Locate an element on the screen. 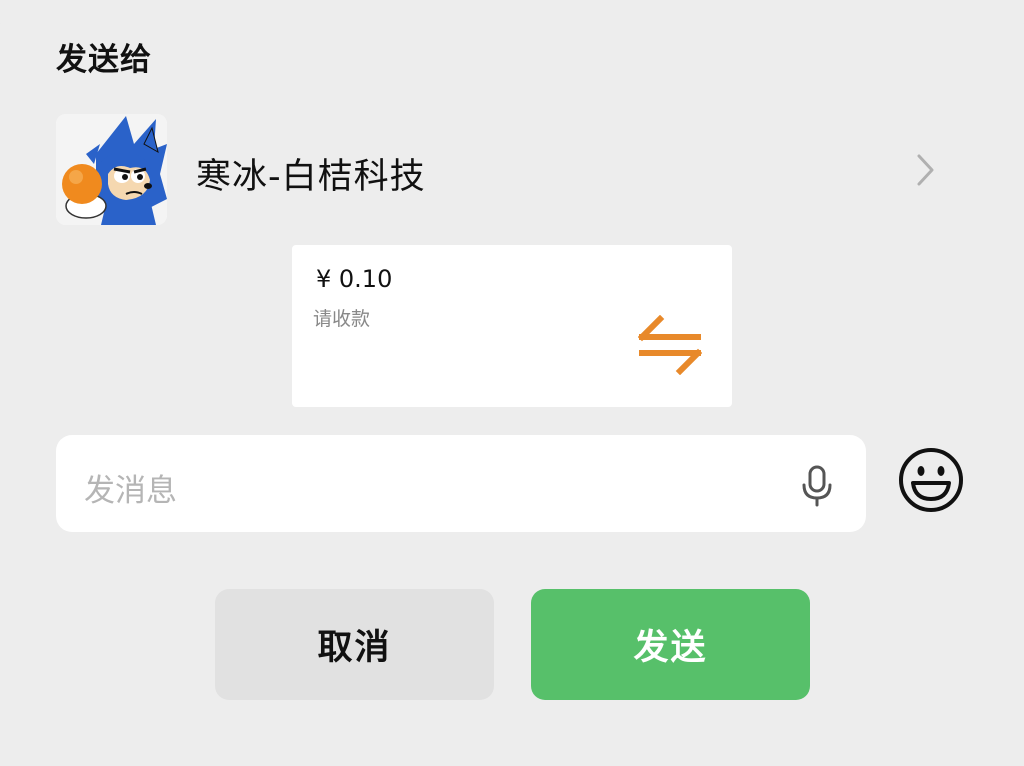  cancel-button: 取消 is located at coordinates (354, 644).